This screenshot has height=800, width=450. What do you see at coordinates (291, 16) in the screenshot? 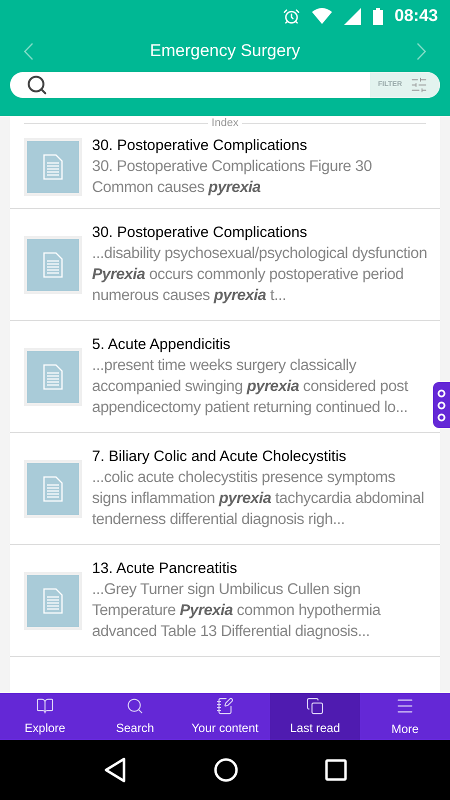
I see `alarm-icon` at bounding box center [291, 16].